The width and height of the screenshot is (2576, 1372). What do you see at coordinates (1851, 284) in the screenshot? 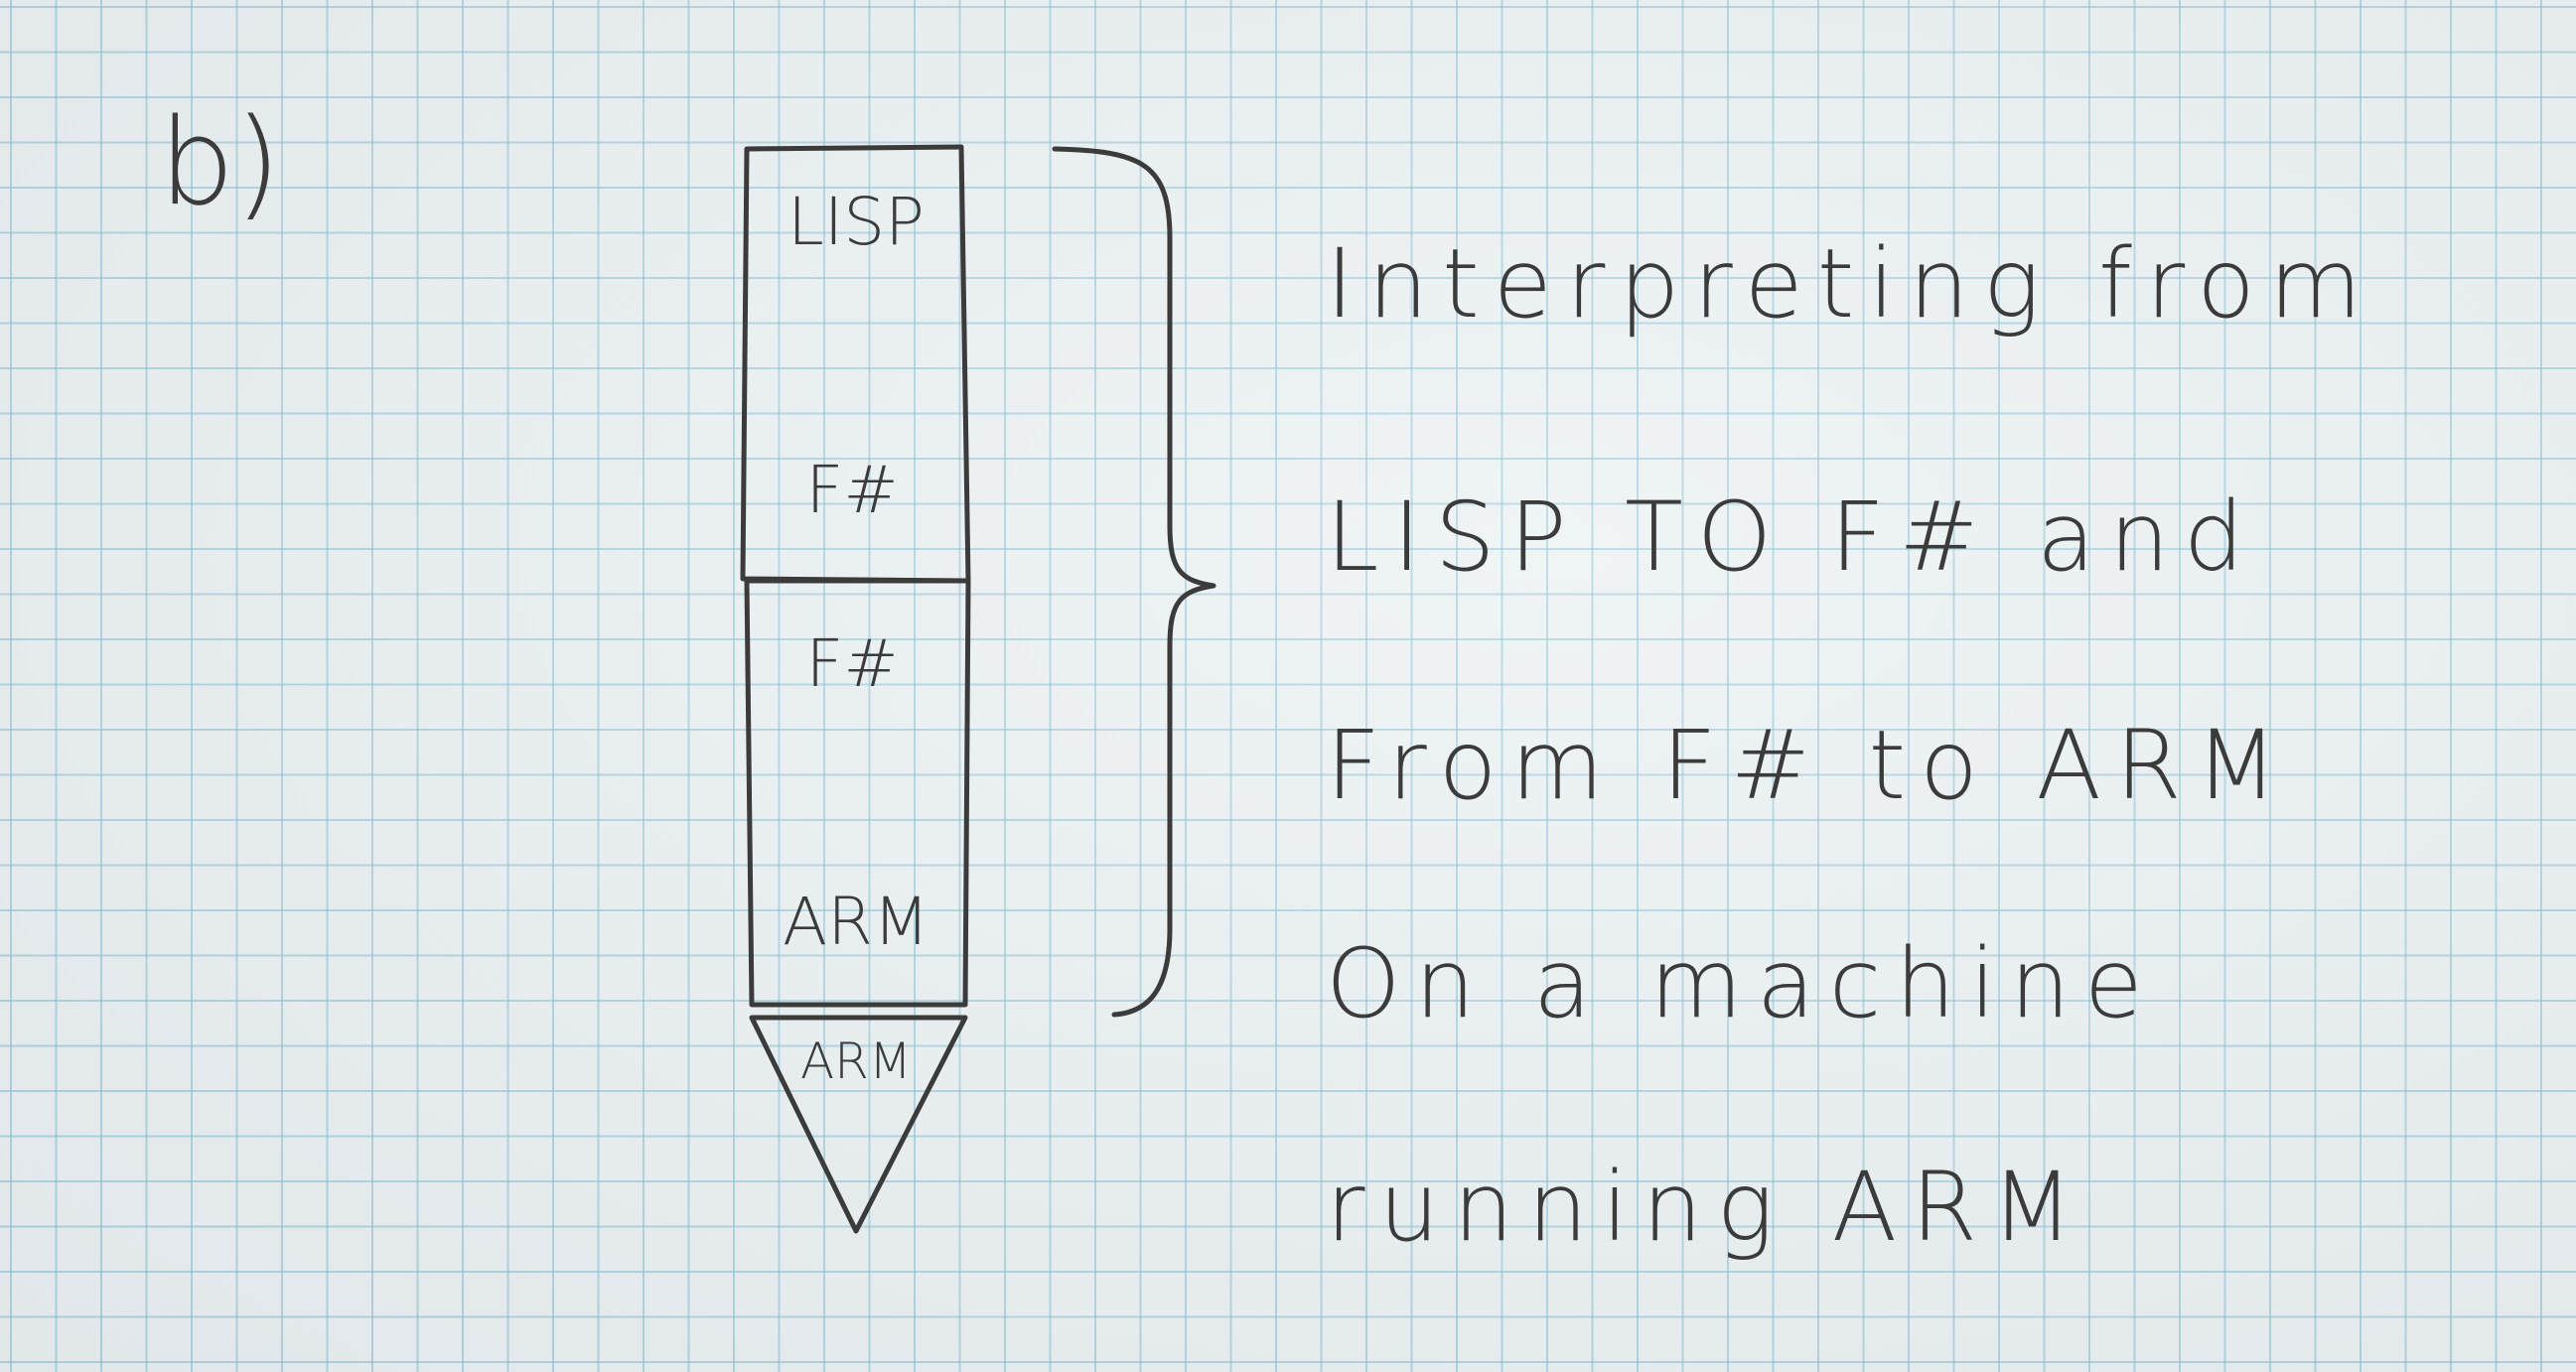
I see `note-line-1: Interpreting from` at bounding box center [1851, 284].